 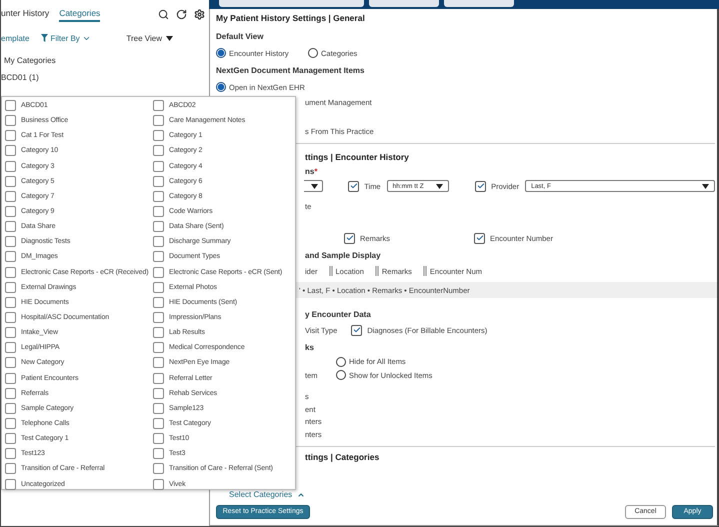 I want to click on section-subtitle: y Encounter Data, so click(x=338, y=314).